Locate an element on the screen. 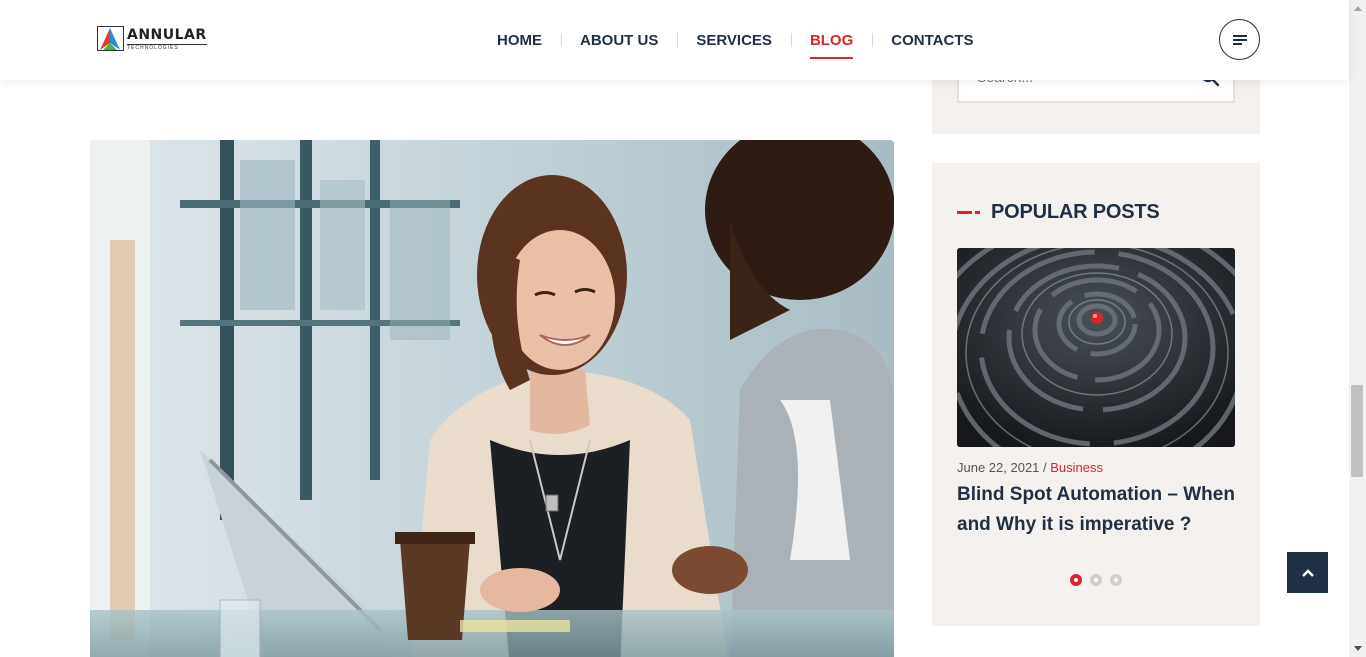  nav-label: HOME is located at coordinates (519, 40).